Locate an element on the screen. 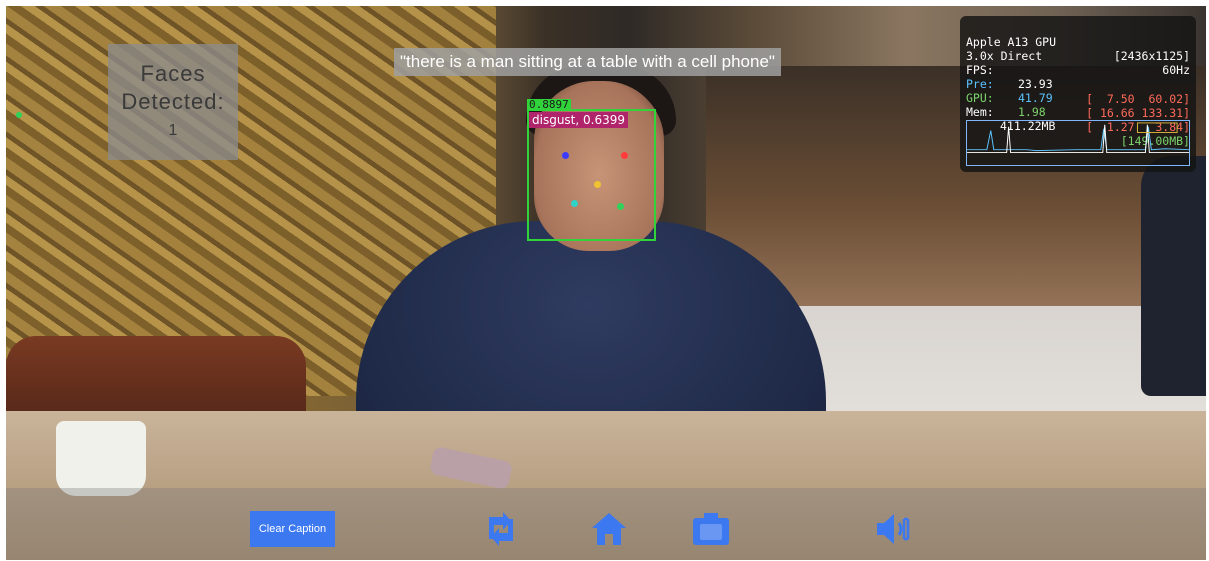 This screenshot has height=561, width=1209. faces-detected-panel: Faces Detected: 1 is located at coordinates (173, 102).